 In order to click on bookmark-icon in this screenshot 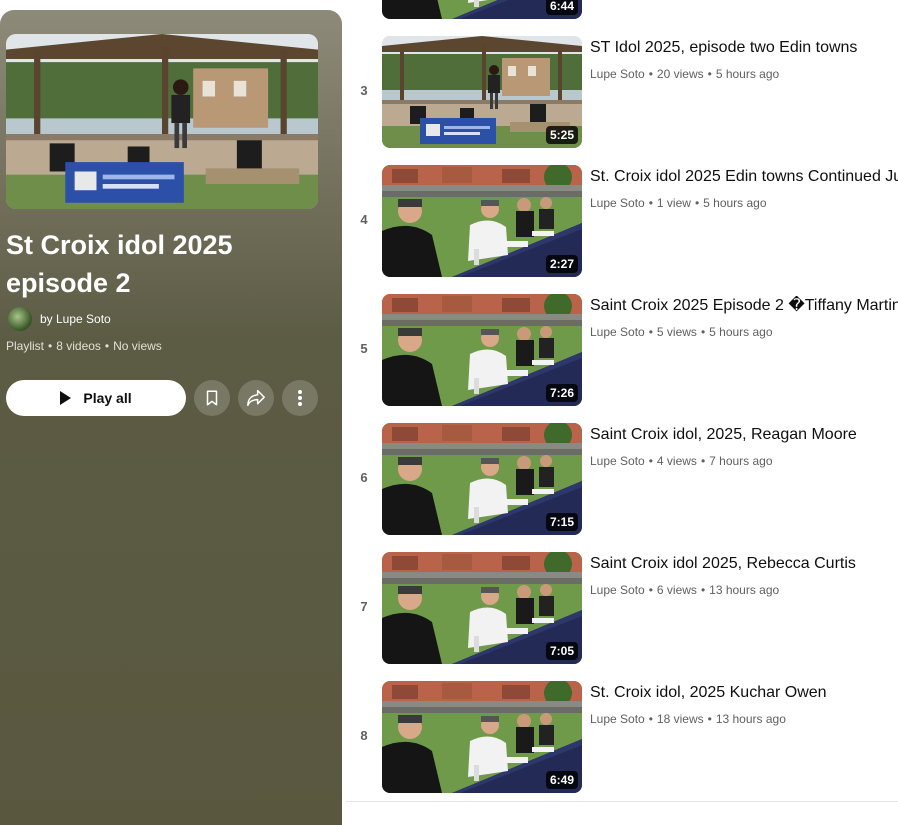, I will do `click(212, 398)`.